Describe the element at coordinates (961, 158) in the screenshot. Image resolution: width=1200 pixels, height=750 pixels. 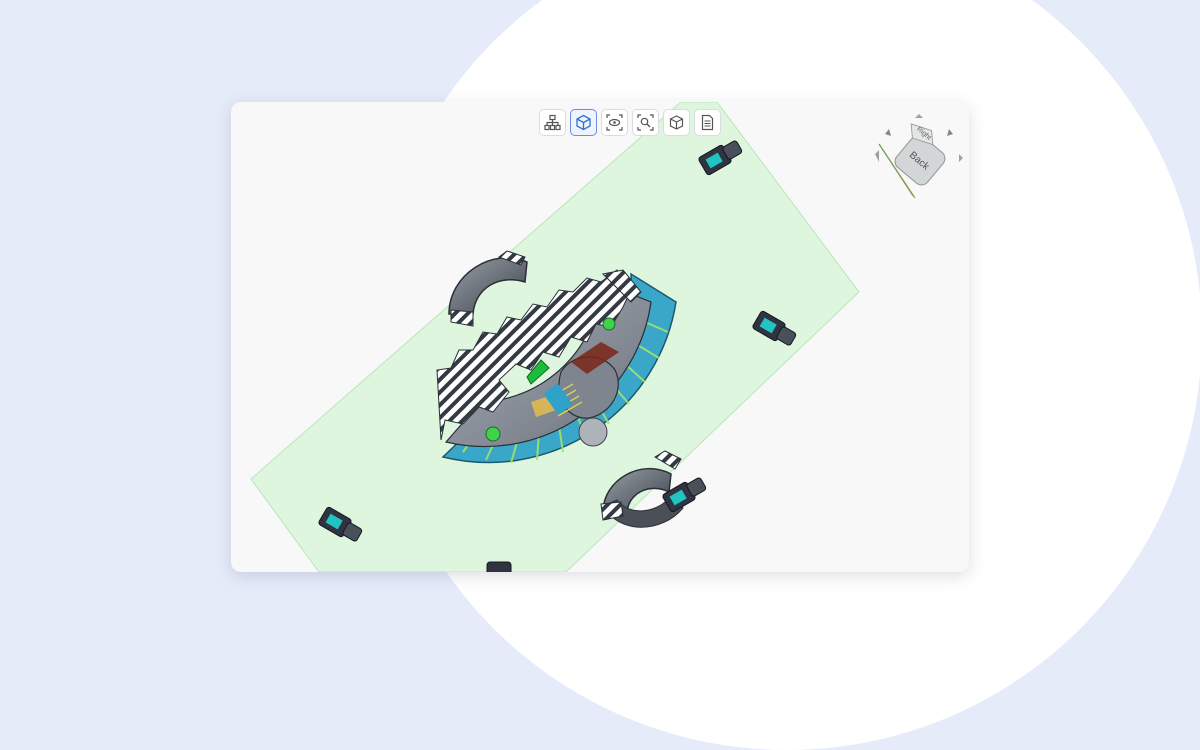
I see `right-arrow-icon` at that location.